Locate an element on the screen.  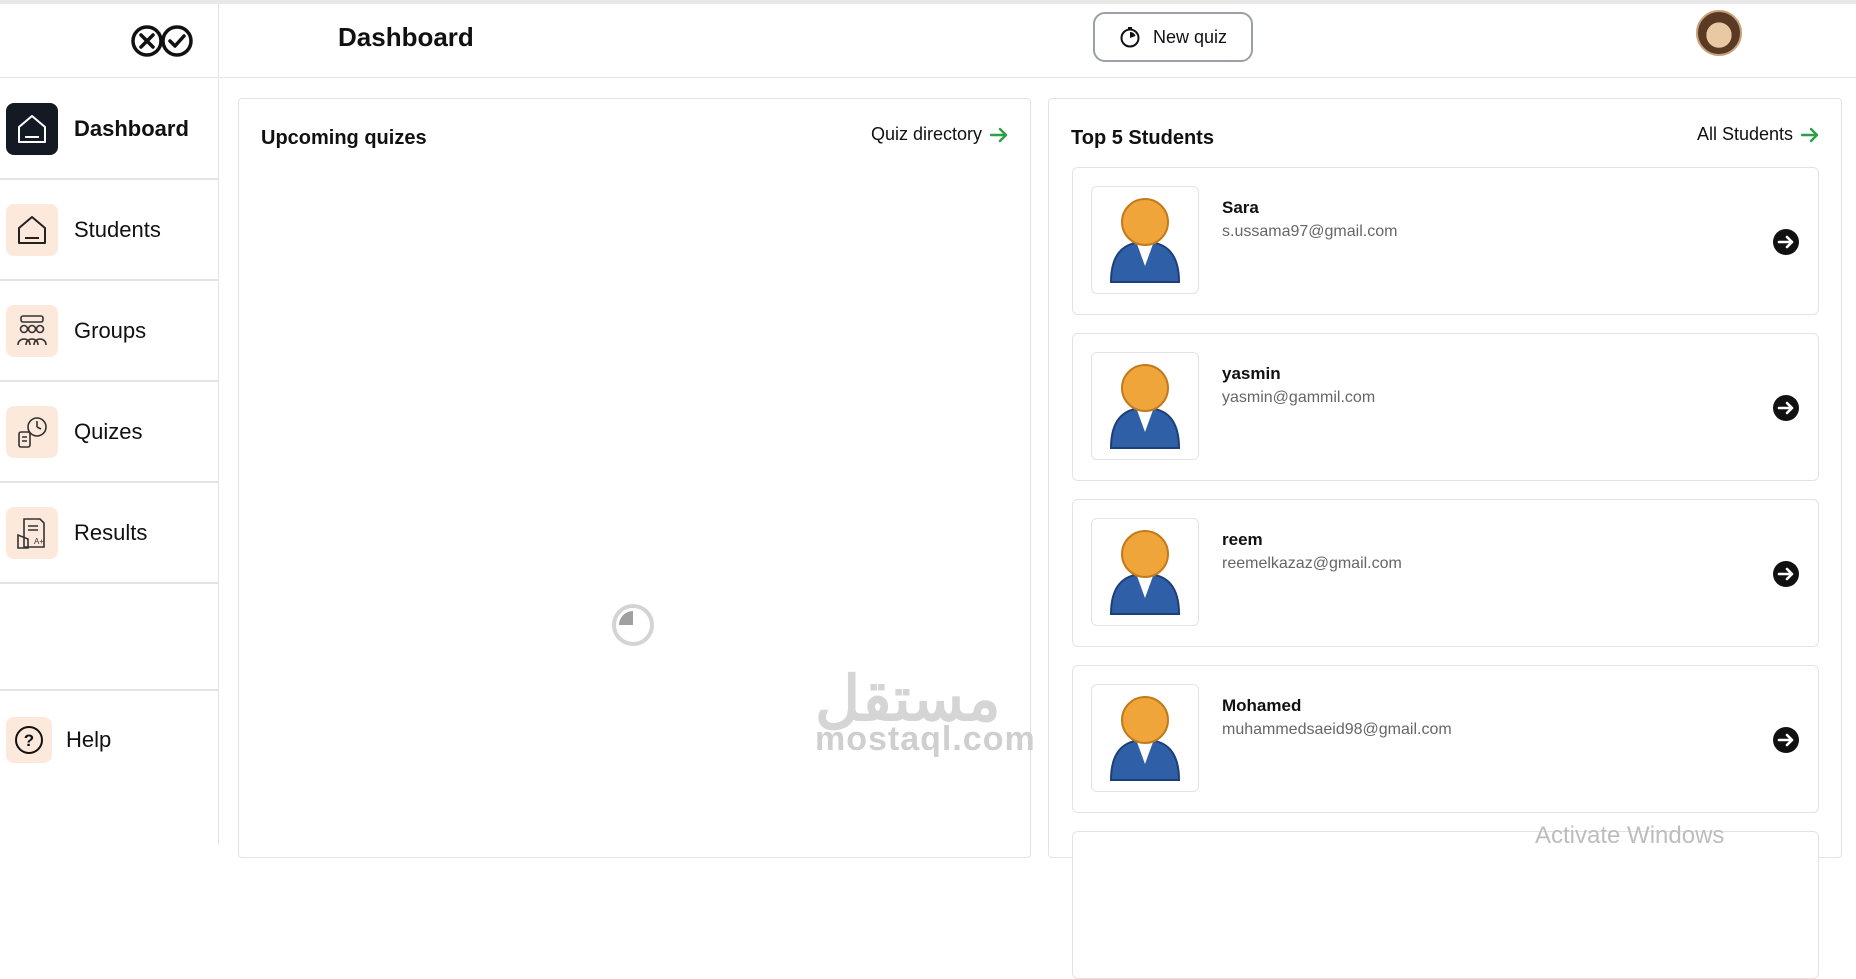
sidebar-item-label: Quizes is located at coordinates (108, 431).